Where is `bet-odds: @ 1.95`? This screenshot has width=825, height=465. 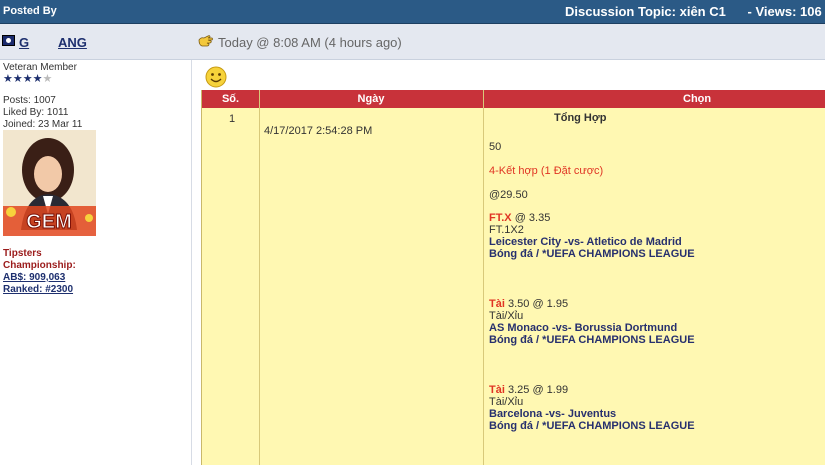 bet-odds: @ 1.95 is located at coordinates (550, 304).